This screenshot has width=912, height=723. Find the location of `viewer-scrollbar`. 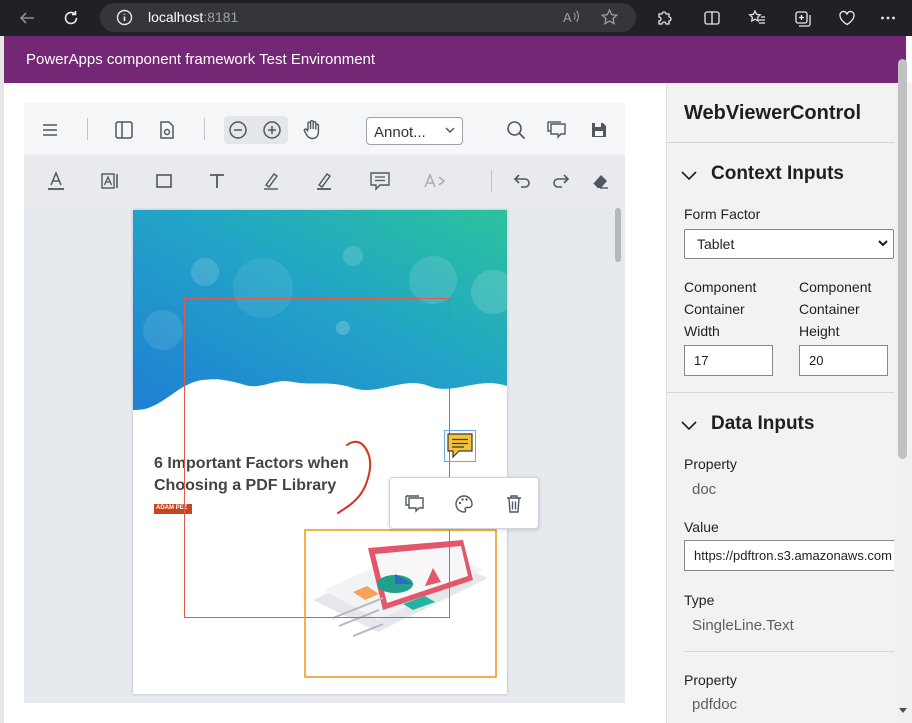

viewer-scrollbar is located at coordinates (618, 235).